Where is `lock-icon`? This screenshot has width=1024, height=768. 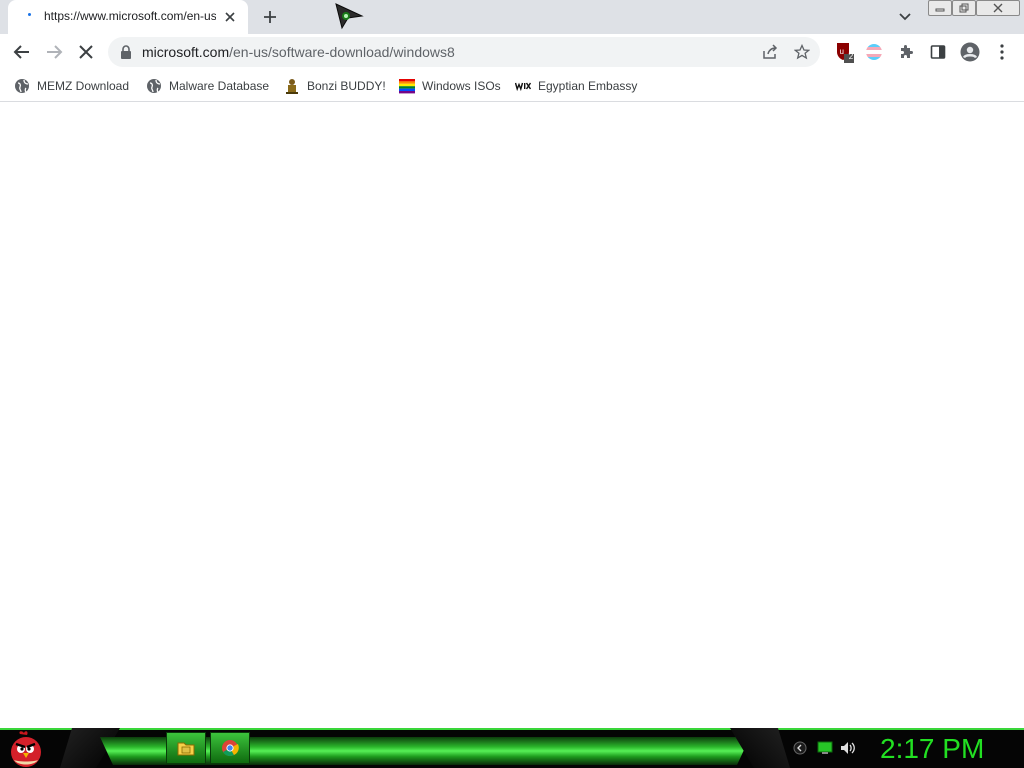 lock-icon is located at coordinates (126, 52).